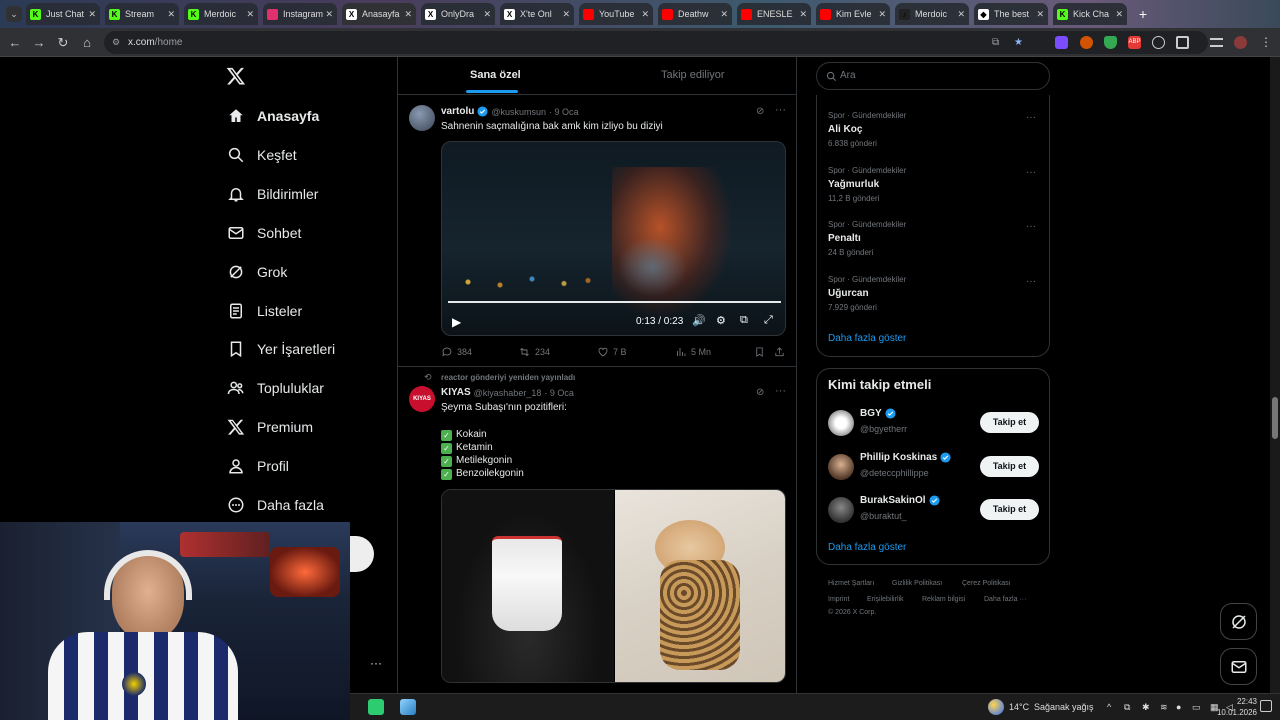 Image resolution: width=1280 pixels, height=720 pixels. Describe the element at coordinates (457, 111) in the screenshot. I see `author-name: vartolu` at that location.